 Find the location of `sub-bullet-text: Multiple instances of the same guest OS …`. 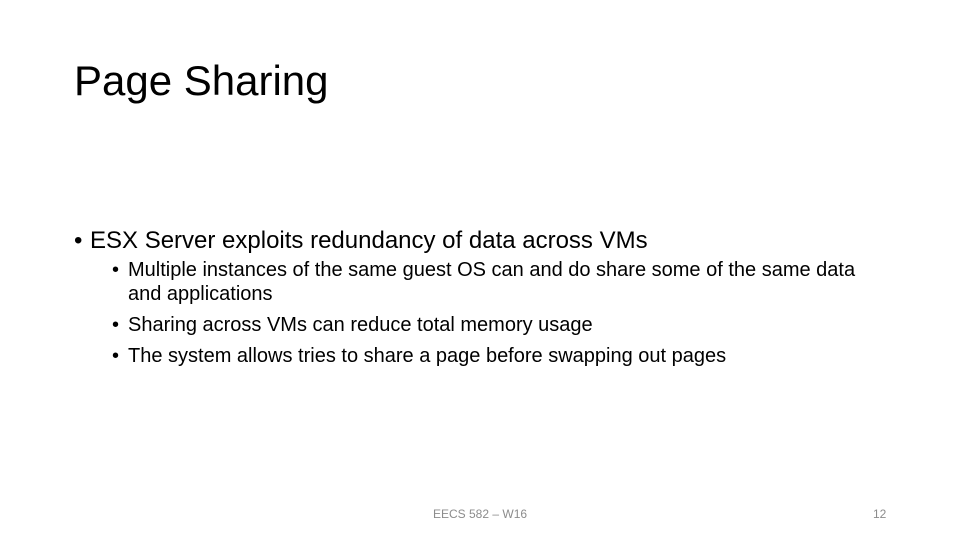

sub-bullet-text: Multiple instances of the same guest OS … is located at coordinates (492, 282).